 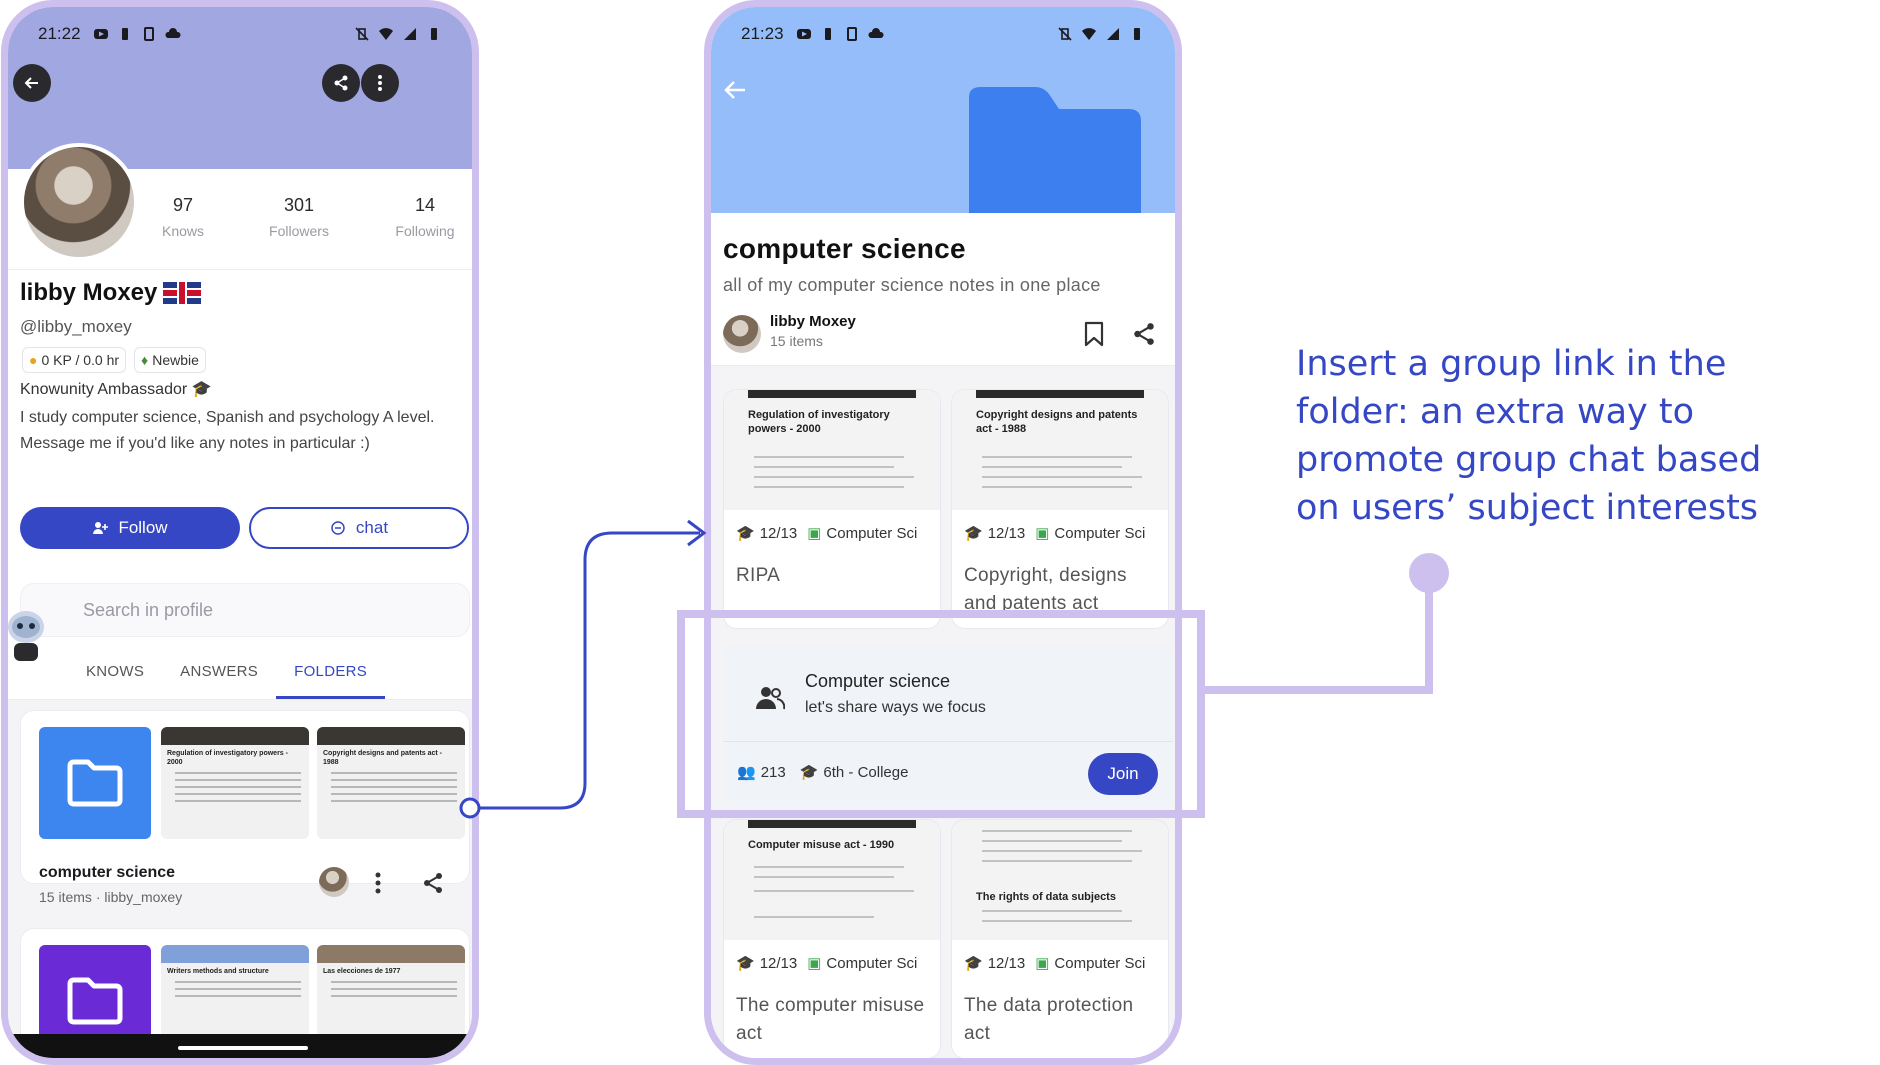 What do you see at coordinates (1123, 774) in the screenshot?
I see `join-button: Join` at bounding box center [1123, 774].